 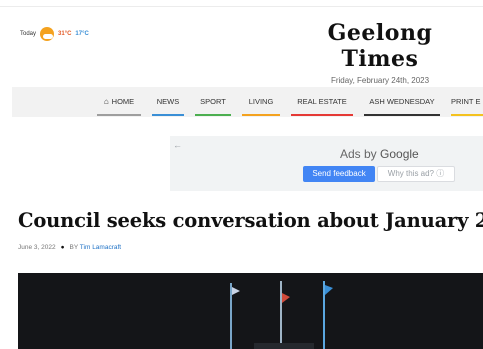 I want to click on nav-label: ASH WEDNESDAY, so click(x=402, y=101).